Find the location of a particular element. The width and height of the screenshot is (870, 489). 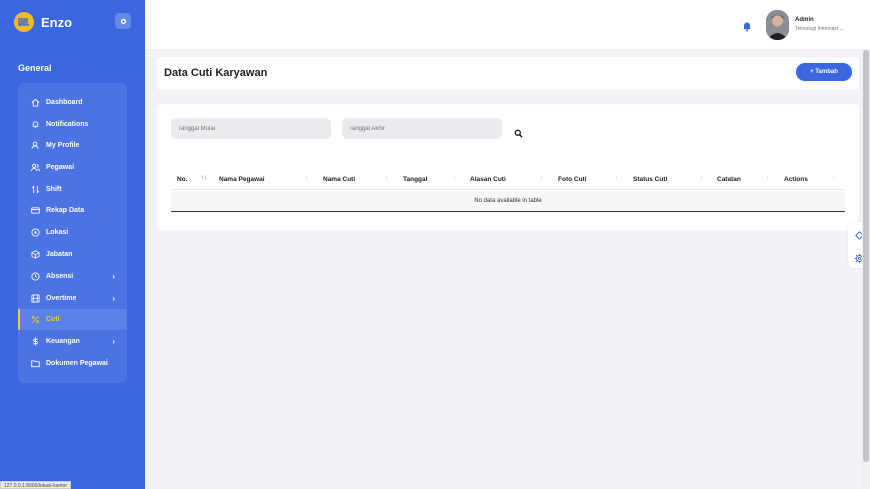

sort-icon: ↑↓ is located at coordinates (204, 178).